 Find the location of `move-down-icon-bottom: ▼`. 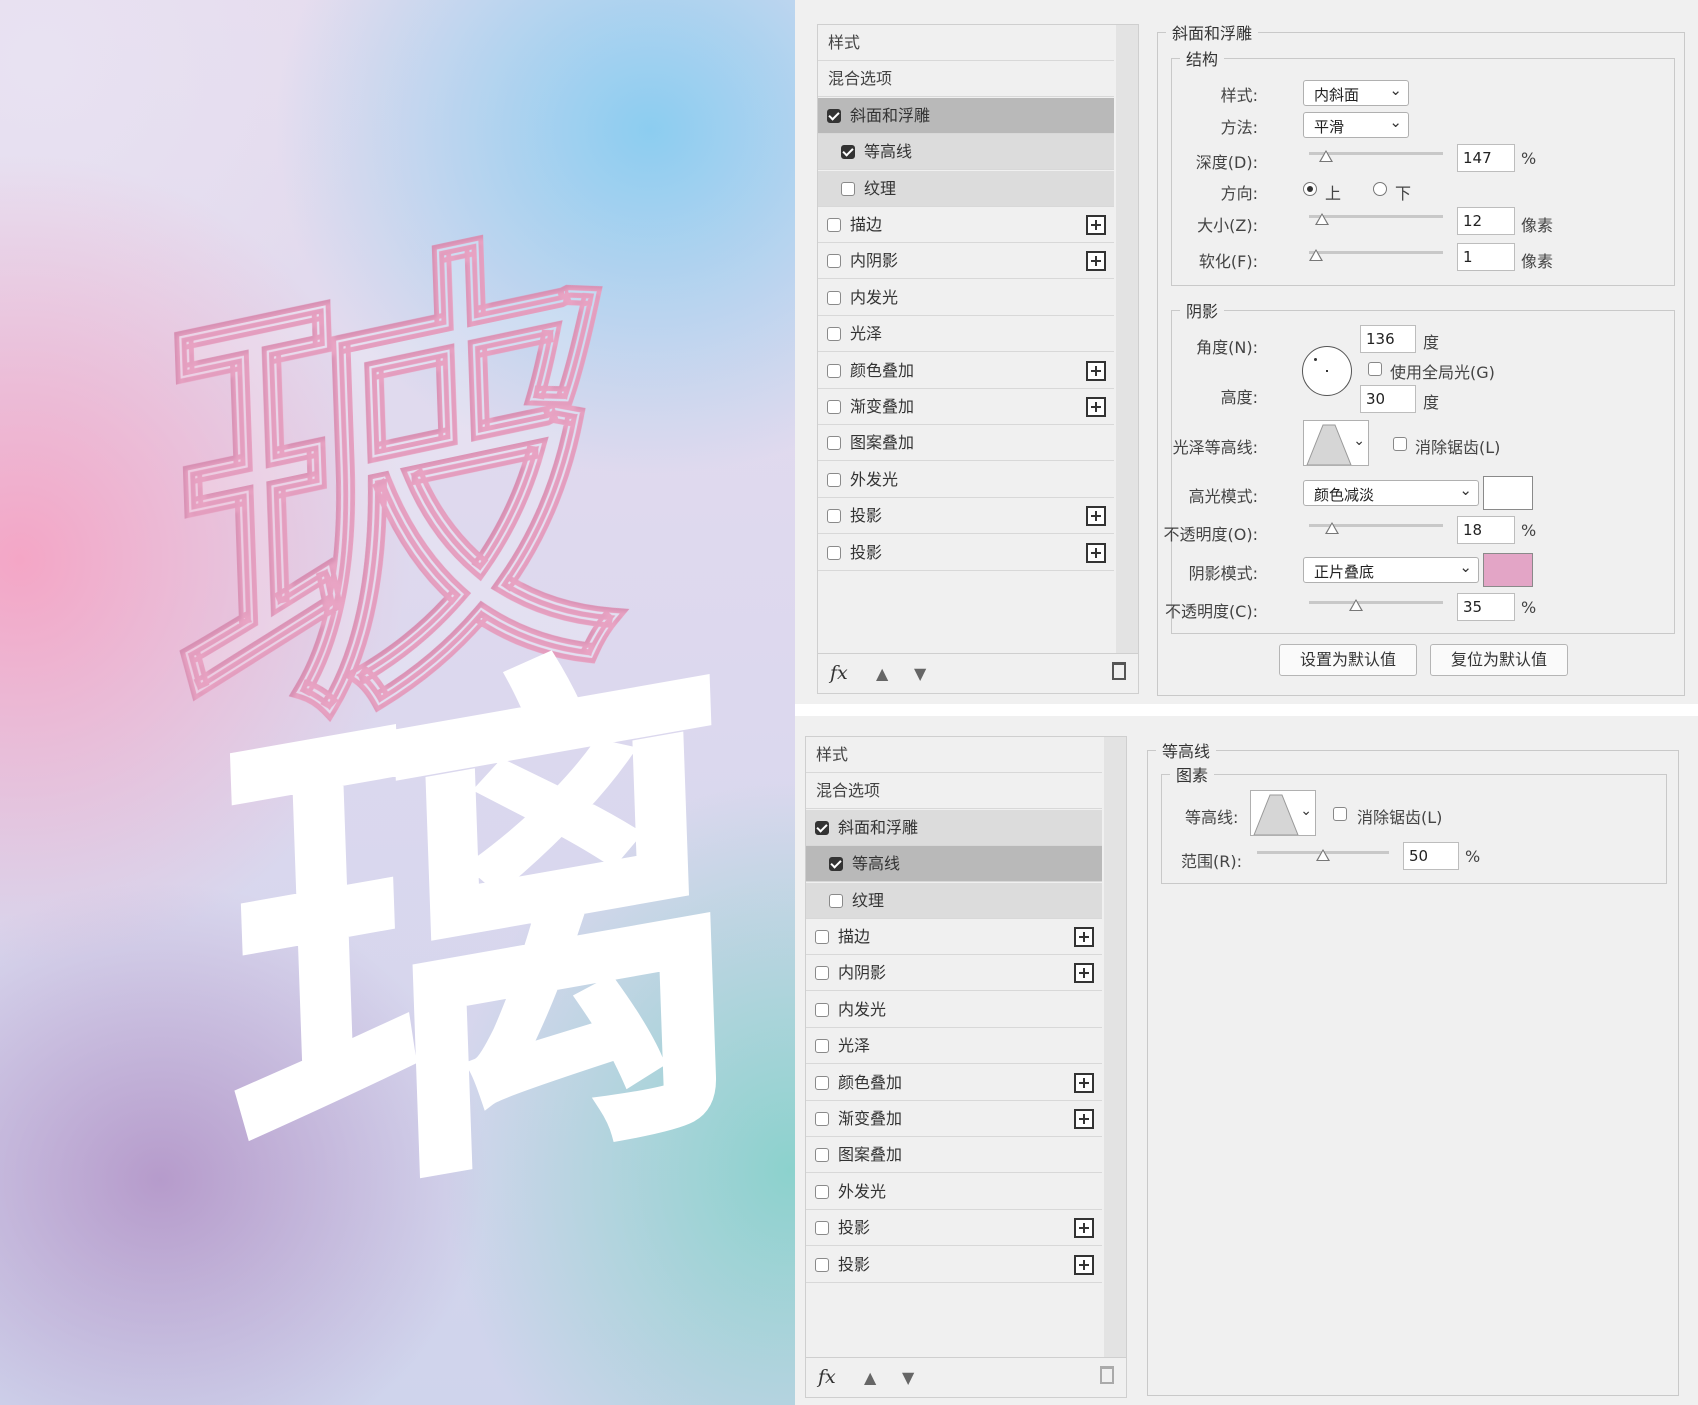

move-down-icon-bottom: ▼ is located at coordinates (908, 1377).